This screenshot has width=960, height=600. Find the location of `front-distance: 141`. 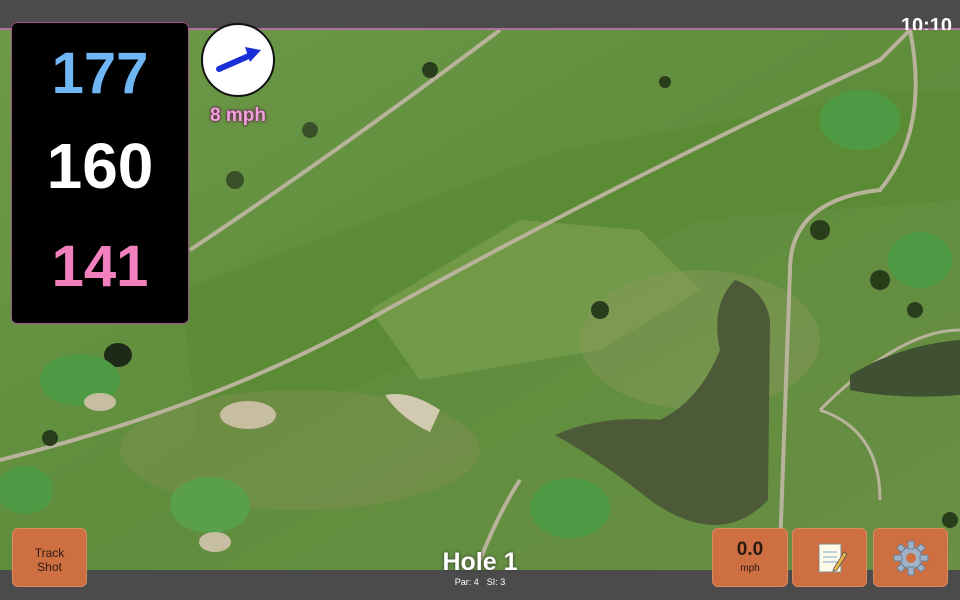

front-distance: 141 is located at coordinates (100, 266).